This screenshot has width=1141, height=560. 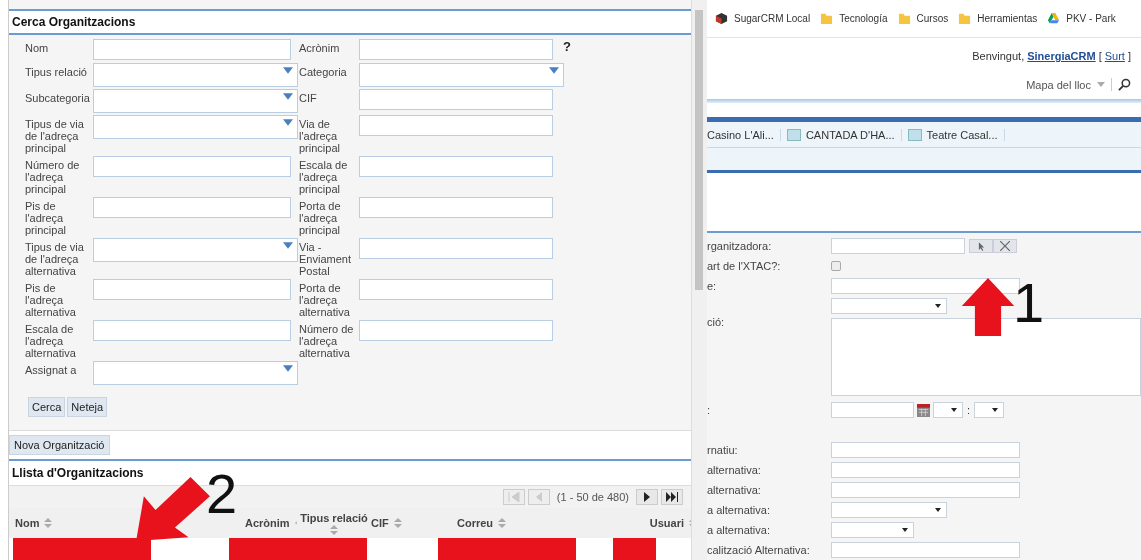 What do you see at coordinates (475, 523) in the screenshot?
I see `column-header: Correu` at bounding box center [475, 523].